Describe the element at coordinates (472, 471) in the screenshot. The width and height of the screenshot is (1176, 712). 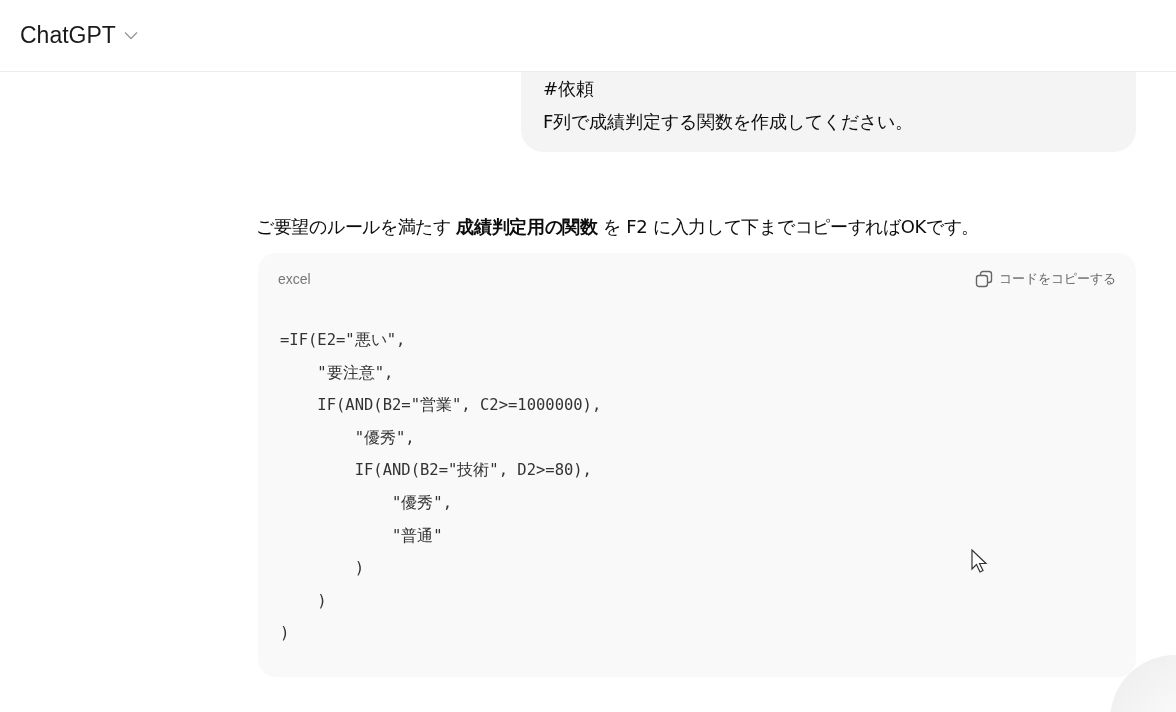
I see `code-line: IF(AND(B2="技術", D2>=80),` at that location.